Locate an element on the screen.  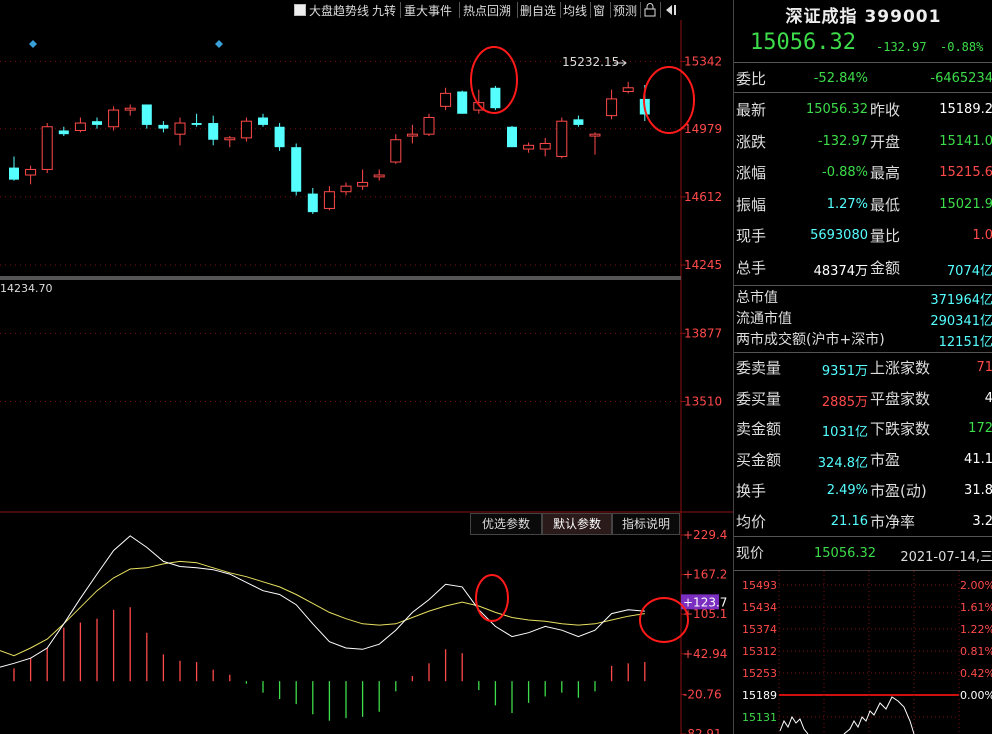
macd-tick-label: -20.76 is located at coordinates (702, 694).